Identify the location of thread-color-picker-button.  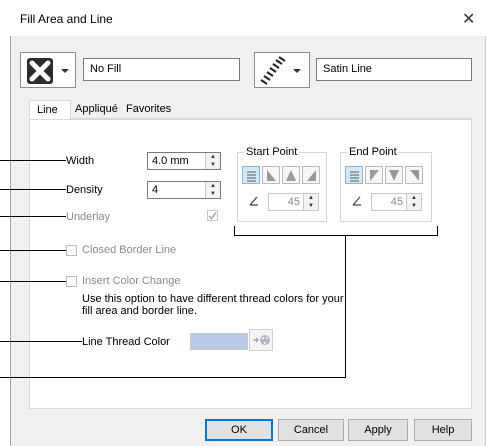
(261, 340).